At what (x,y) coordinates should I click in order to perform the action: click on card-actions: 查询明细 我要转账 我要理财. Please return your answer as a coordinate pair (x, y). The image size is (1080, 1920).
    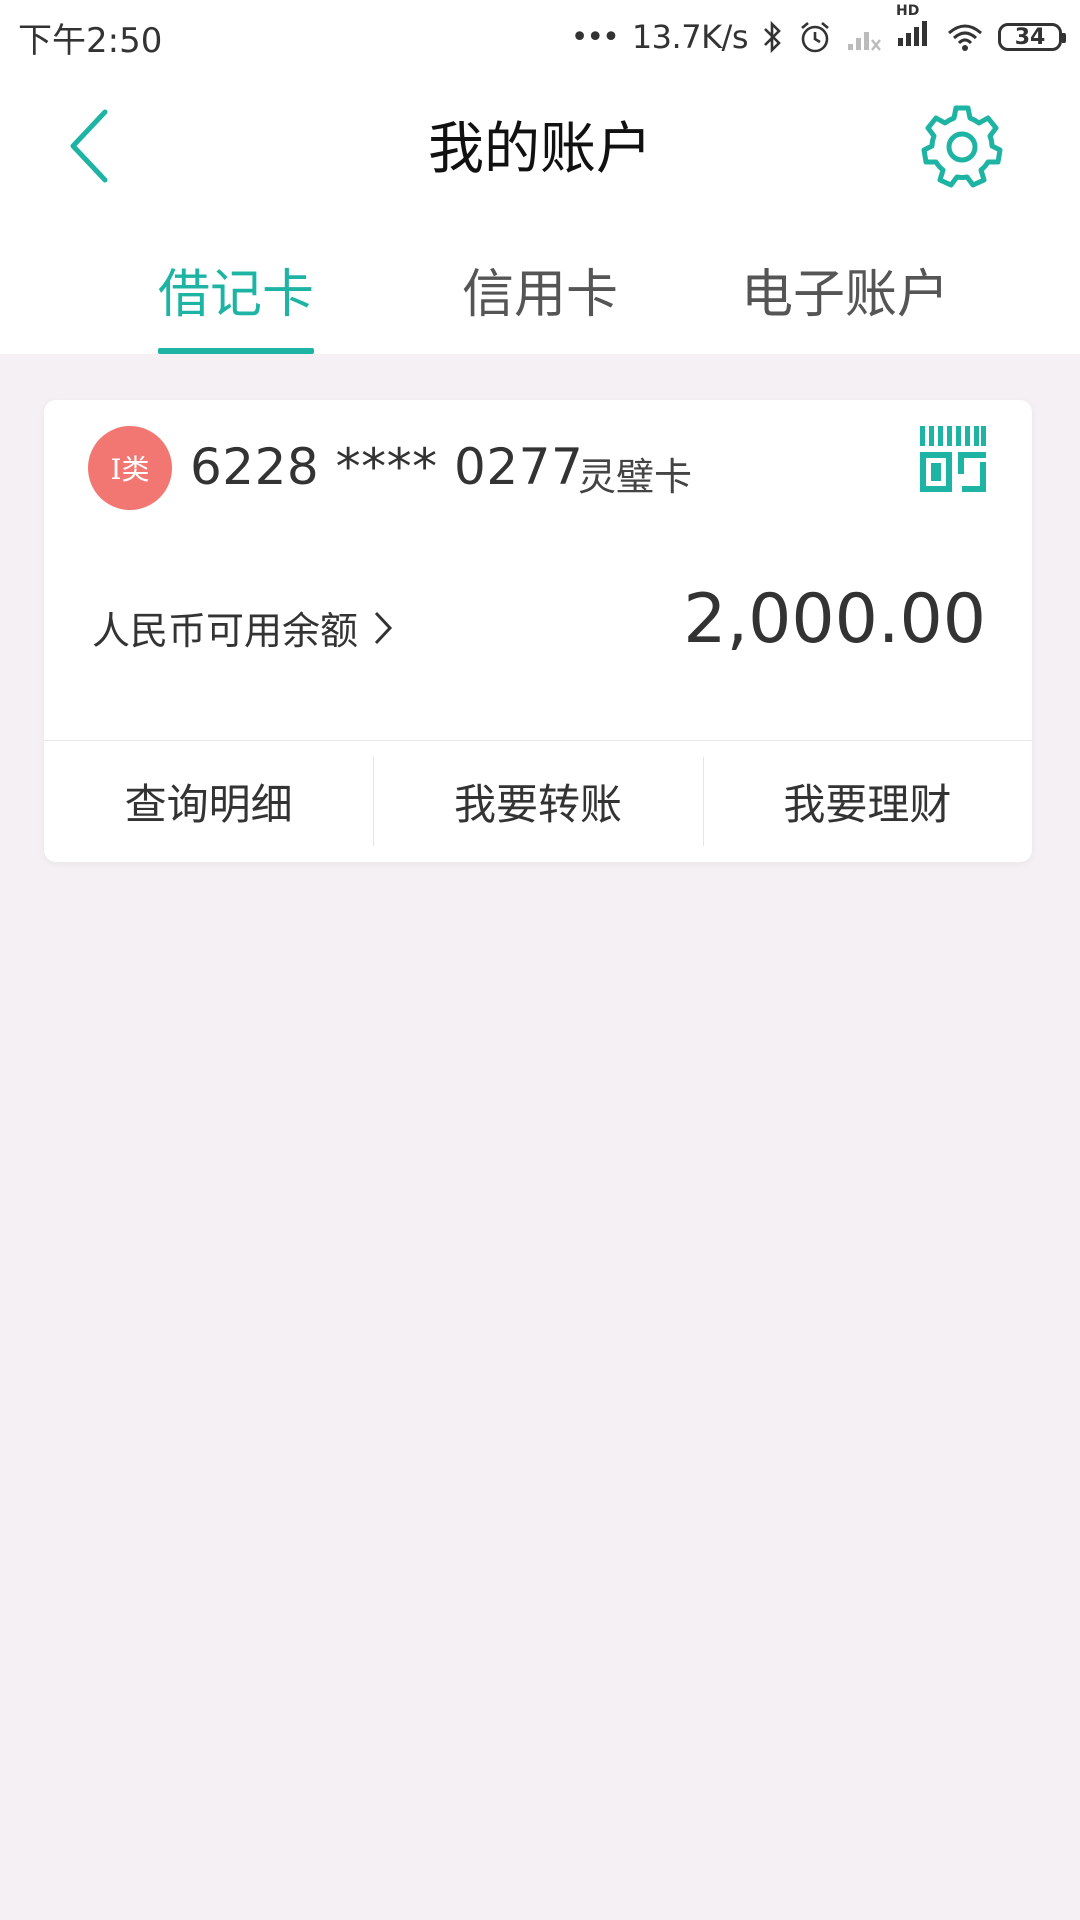
    Looking at the image, I should click on (538, 801).